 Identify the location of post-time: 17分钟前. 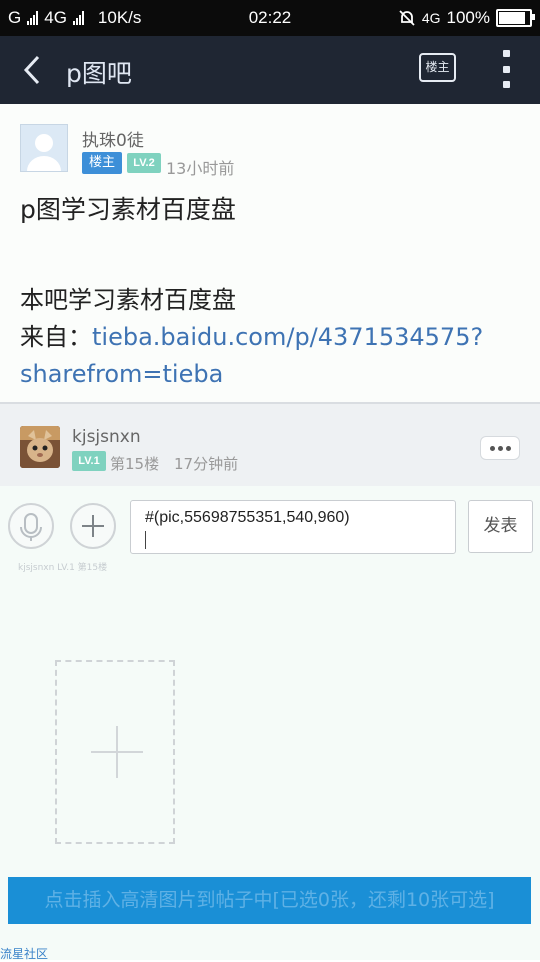
(206, 464).